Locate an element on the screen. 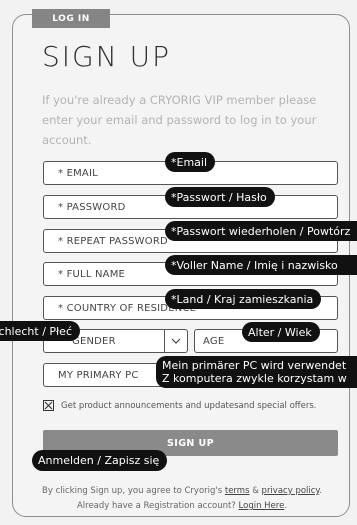 This screenshot has height=525, width=357. tooltip-primary-pc-line1: Mein primärer PC wird verwendet is located at coordinates (254, 365).